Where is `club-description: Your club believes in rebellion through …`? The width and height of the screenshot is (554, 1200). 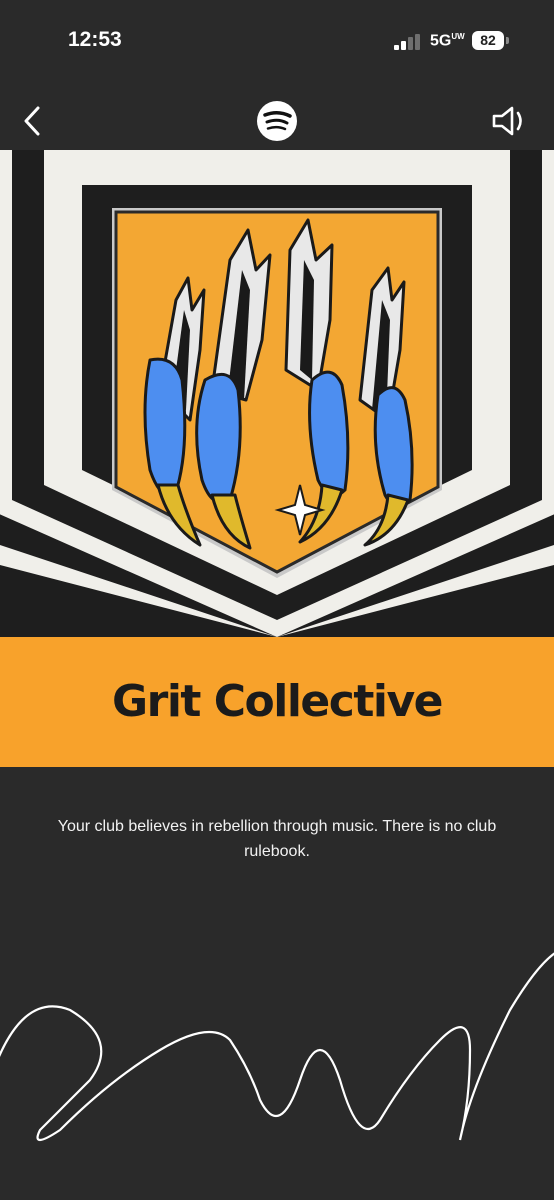 club-description: Your club believes in rebellion through … is located at coordinates (277, 839).